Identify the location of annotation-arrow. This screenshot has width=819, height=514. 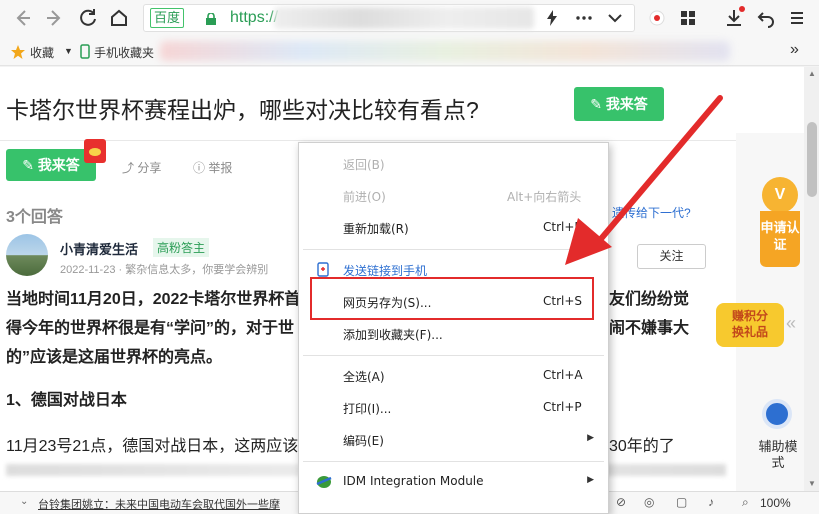
(644, 180).